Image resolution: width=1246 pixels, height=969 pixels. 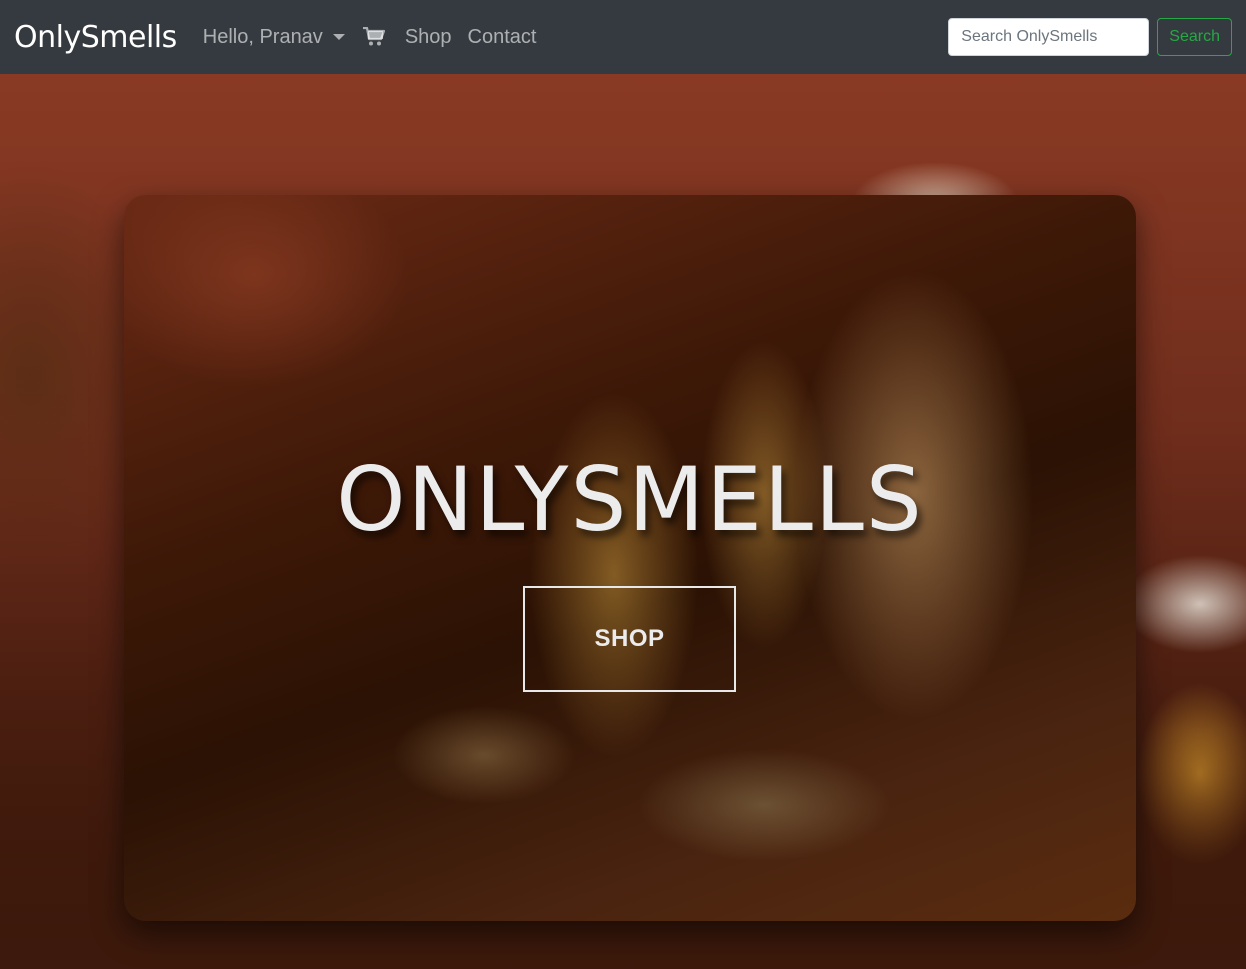 I want to click on user-dropdown-toggle: Hello, Pranav, so click(x=274, y=37).